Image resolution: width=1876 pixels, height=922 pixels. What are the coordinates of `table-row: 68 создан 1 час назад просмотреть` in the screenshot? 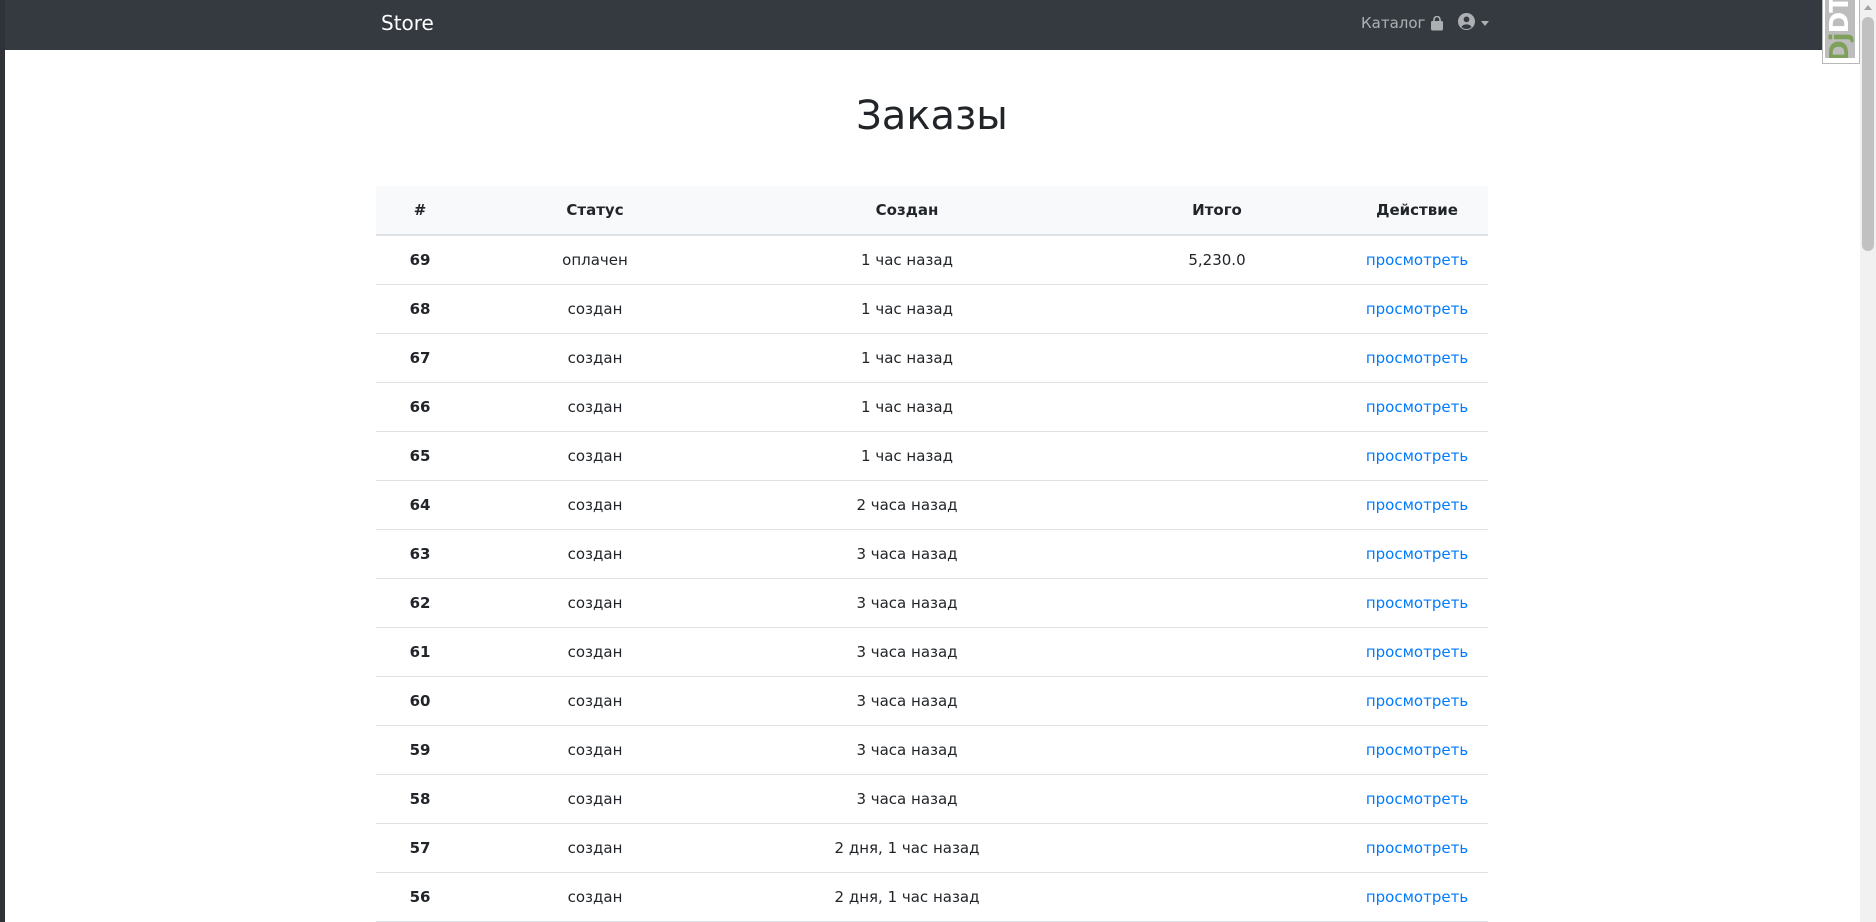 It's located at (932, 309).